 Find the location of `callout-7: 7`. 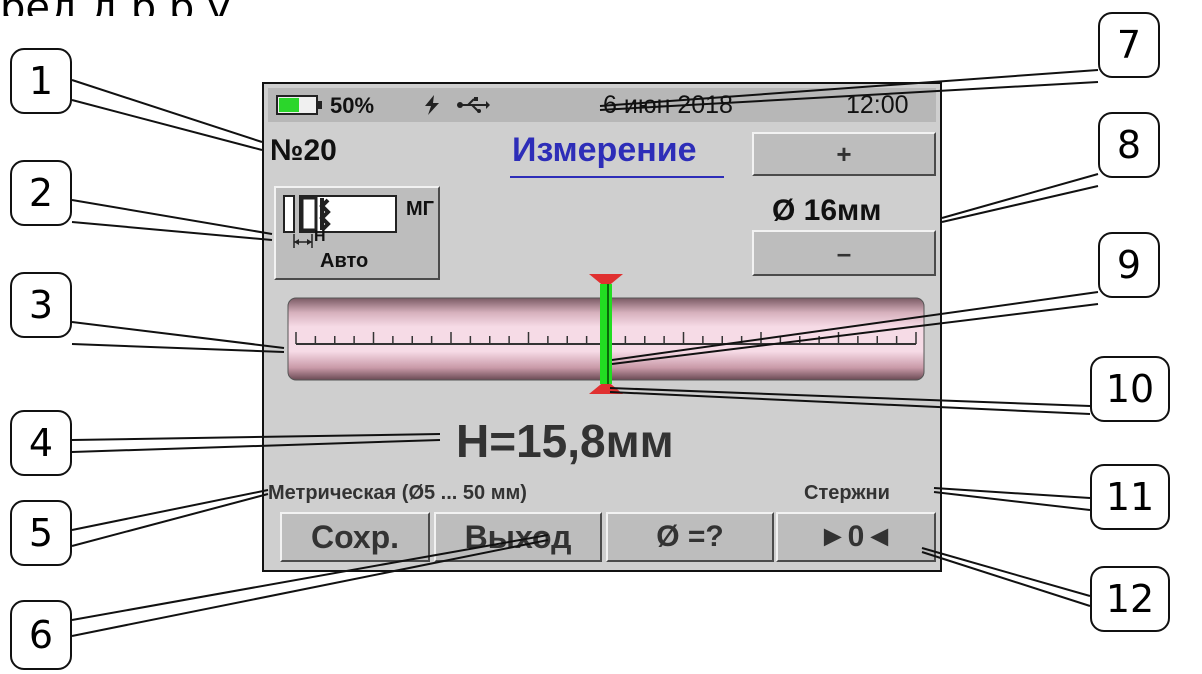

callout-7: 7 is located at coordinates (1129, 45).